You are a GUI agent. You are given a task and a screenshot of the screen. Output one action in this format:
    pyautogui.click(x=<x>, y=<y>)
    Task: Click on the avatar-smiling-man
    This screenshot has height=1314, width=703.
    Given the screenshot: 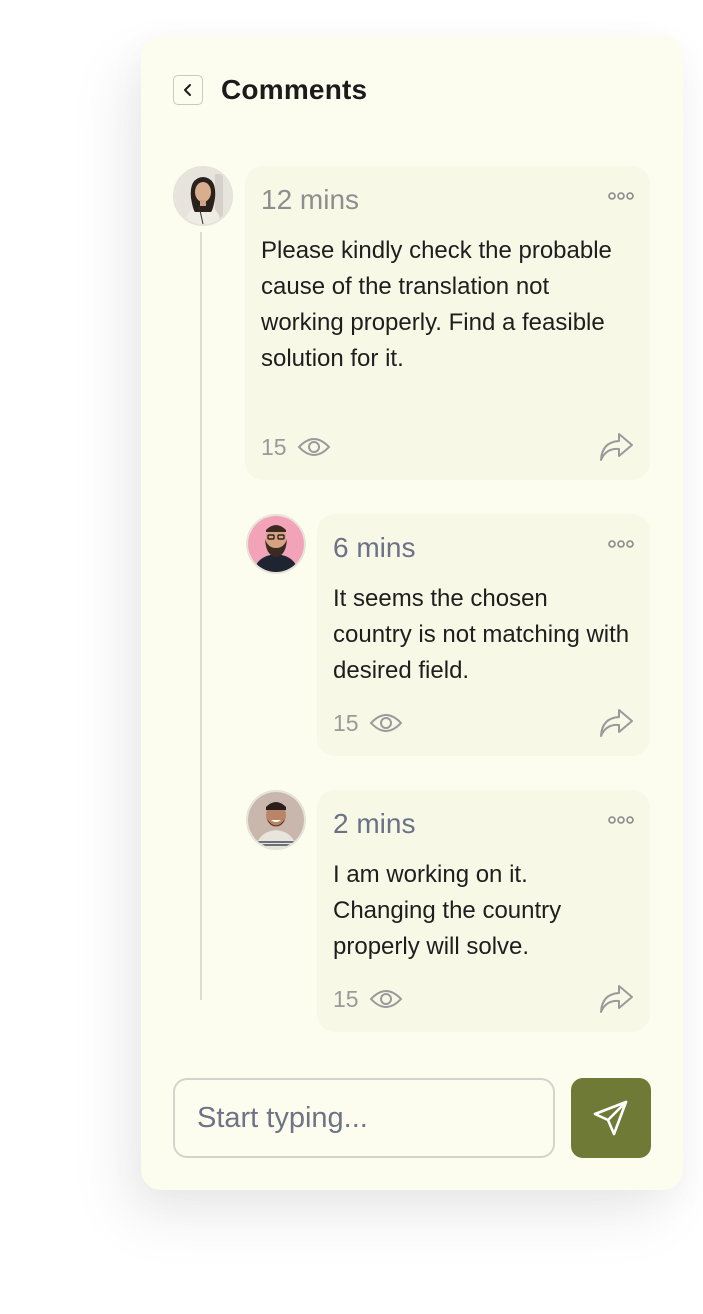 What is the action you would take?
    pyautogui.click(x=276, y=820)
    